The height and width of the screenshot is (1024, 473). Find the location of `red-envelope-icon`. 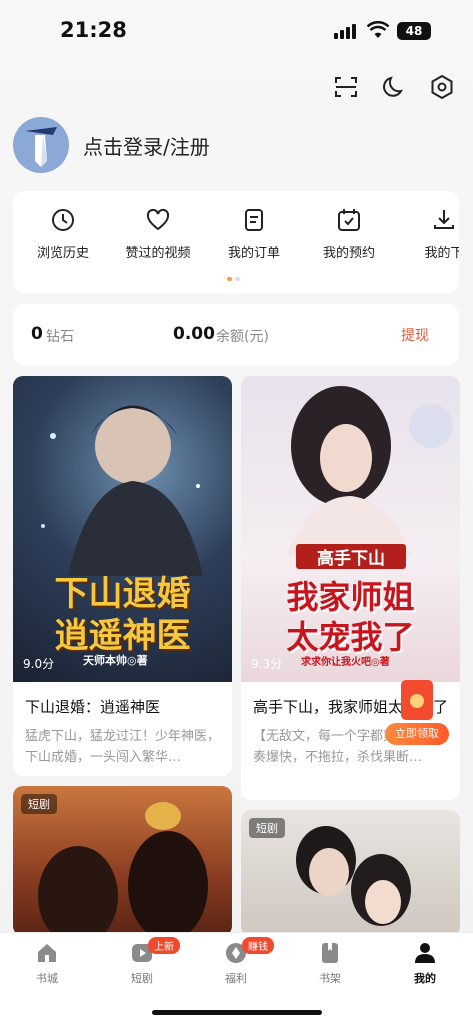

red-envelope-icon is located at coordinates (417, 700).